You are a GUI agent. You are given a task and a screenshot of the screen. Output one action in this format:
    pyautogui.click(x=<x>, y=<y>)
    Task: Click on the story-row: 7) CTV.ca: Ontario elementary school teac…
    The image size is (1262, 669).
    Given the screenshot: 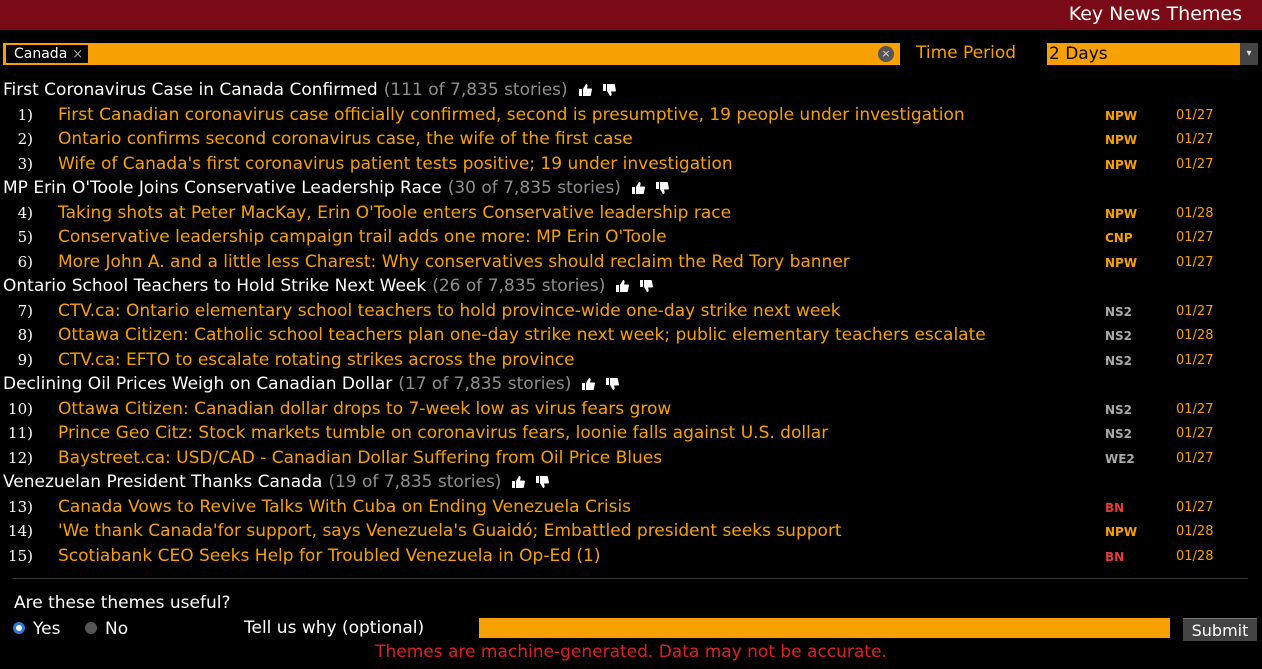 What is the action you would take?
    pyautogui.click(x=631, y=311)
    